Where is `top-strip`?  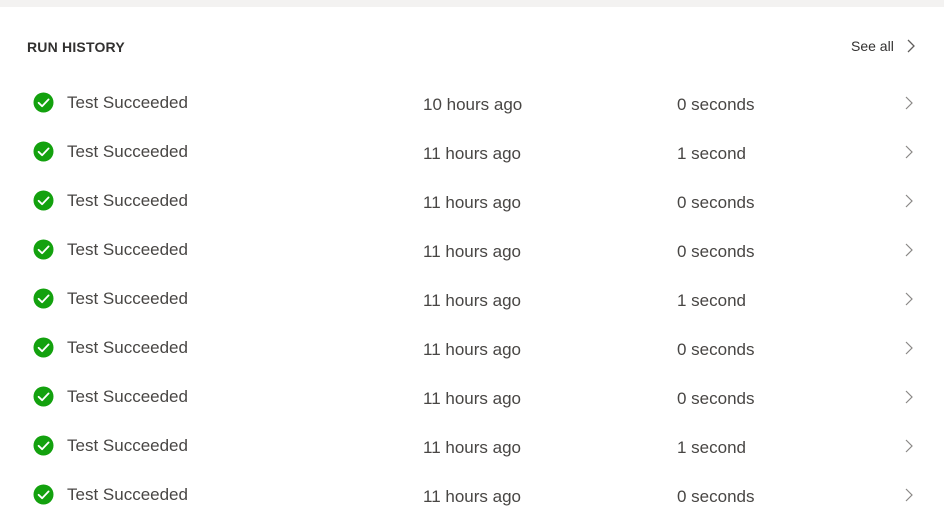 top-strip is located at coordinates (472, 3).